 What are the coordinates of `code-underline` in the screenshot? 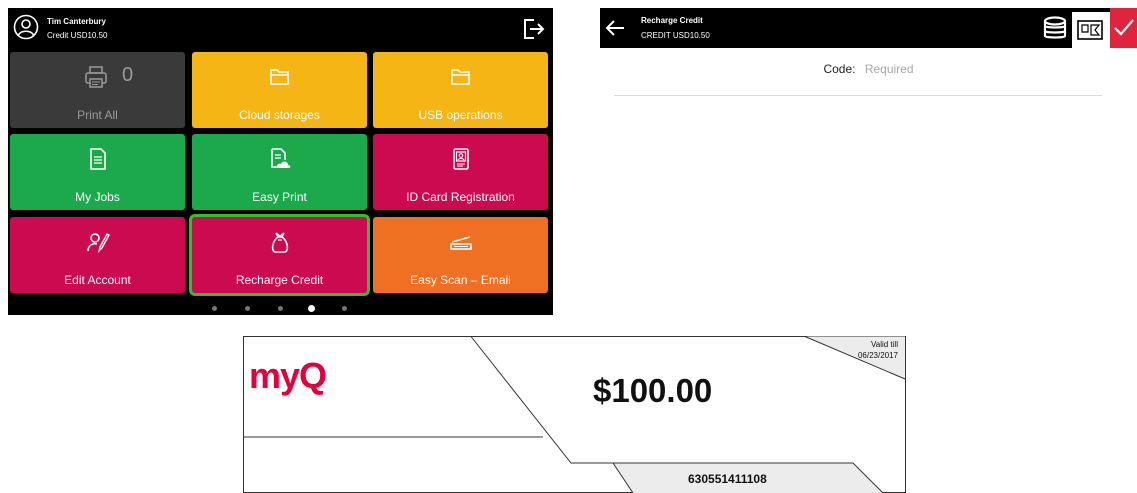 It's located at (858, 95).